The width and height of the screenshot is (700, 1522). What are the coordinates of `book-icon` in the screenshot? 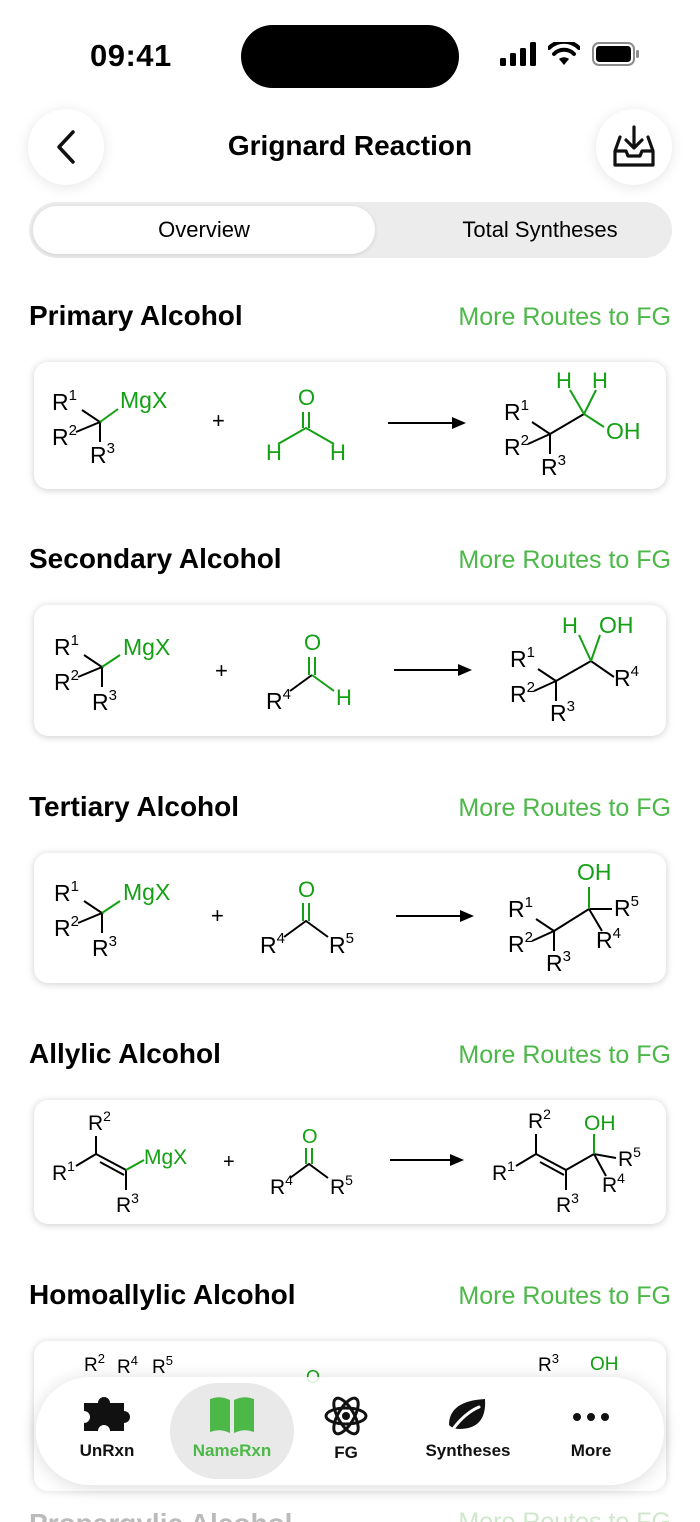 It's located at (232, 1415).